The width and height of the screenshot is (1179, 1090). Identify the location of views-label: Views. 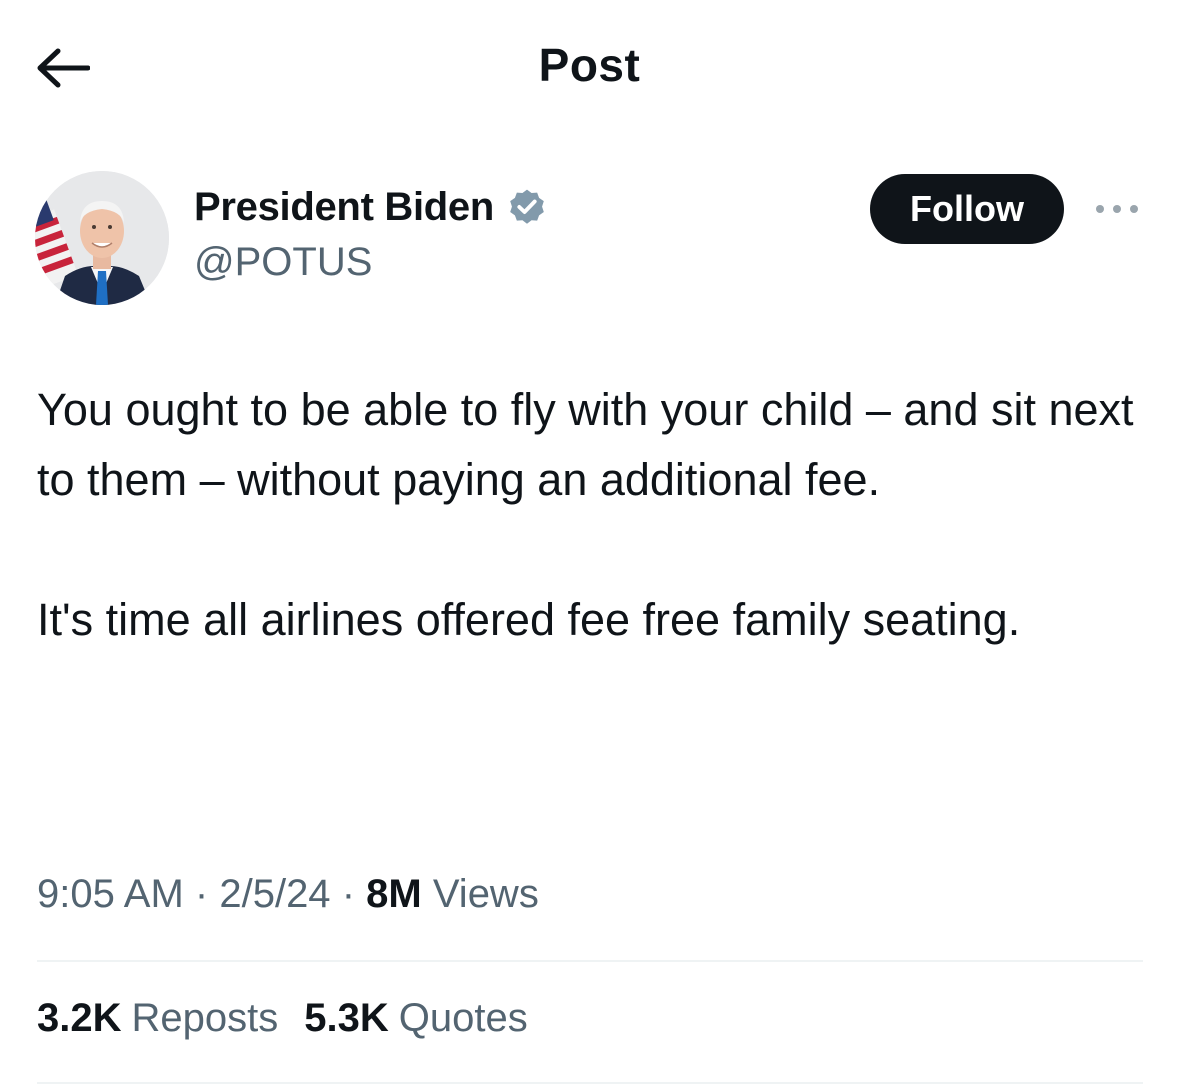
(485, 894).